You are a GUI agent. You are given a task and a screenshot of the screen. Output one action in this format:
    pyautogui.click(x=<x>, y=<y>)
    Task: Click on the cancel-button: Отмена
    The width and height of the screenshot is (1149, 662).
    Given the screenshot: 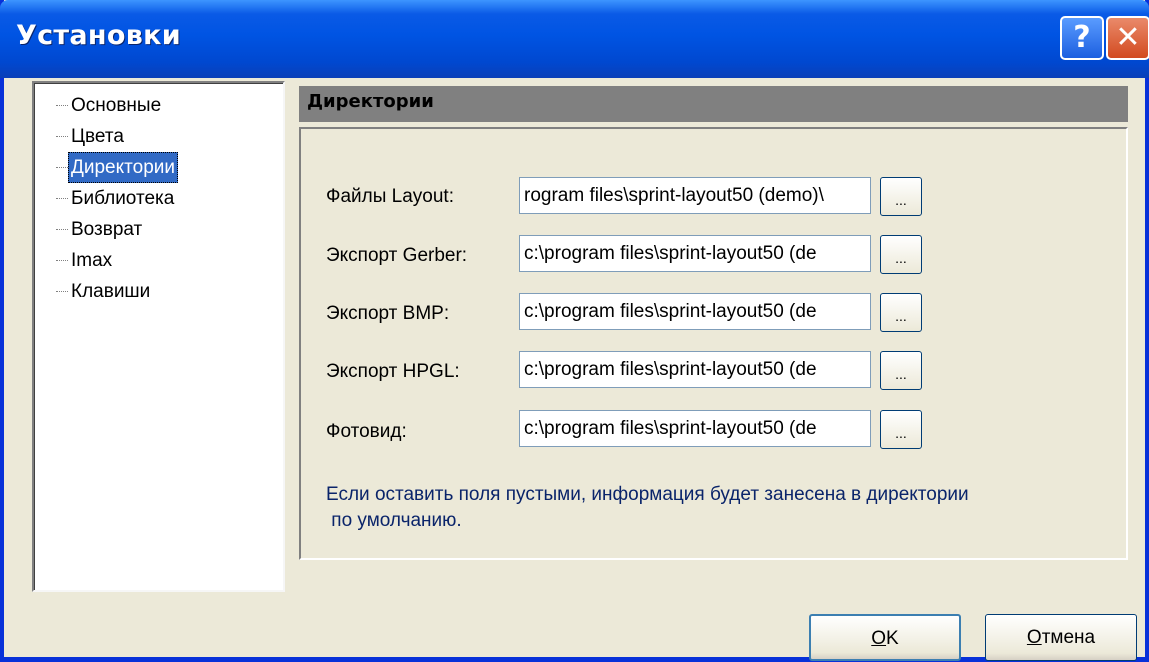 What is the action you would take?
    pyautogui.click(x=1061, y=637)
    